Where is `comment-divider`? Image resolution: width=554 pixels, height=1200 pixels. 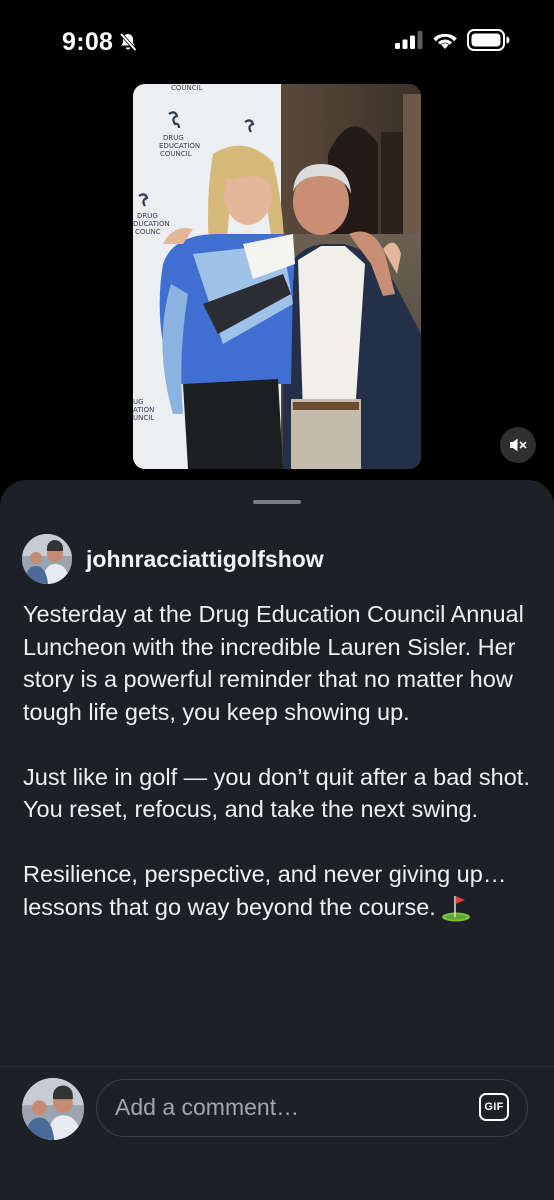 comment-divider is located at coordinates (277, 1066).